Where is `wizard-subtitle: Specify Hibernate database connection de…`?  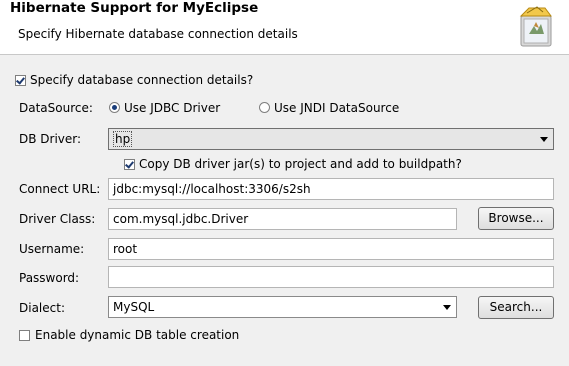
wizard-subtitle: Specify Hibernate database connection de… is located at coordinates (158, 34).